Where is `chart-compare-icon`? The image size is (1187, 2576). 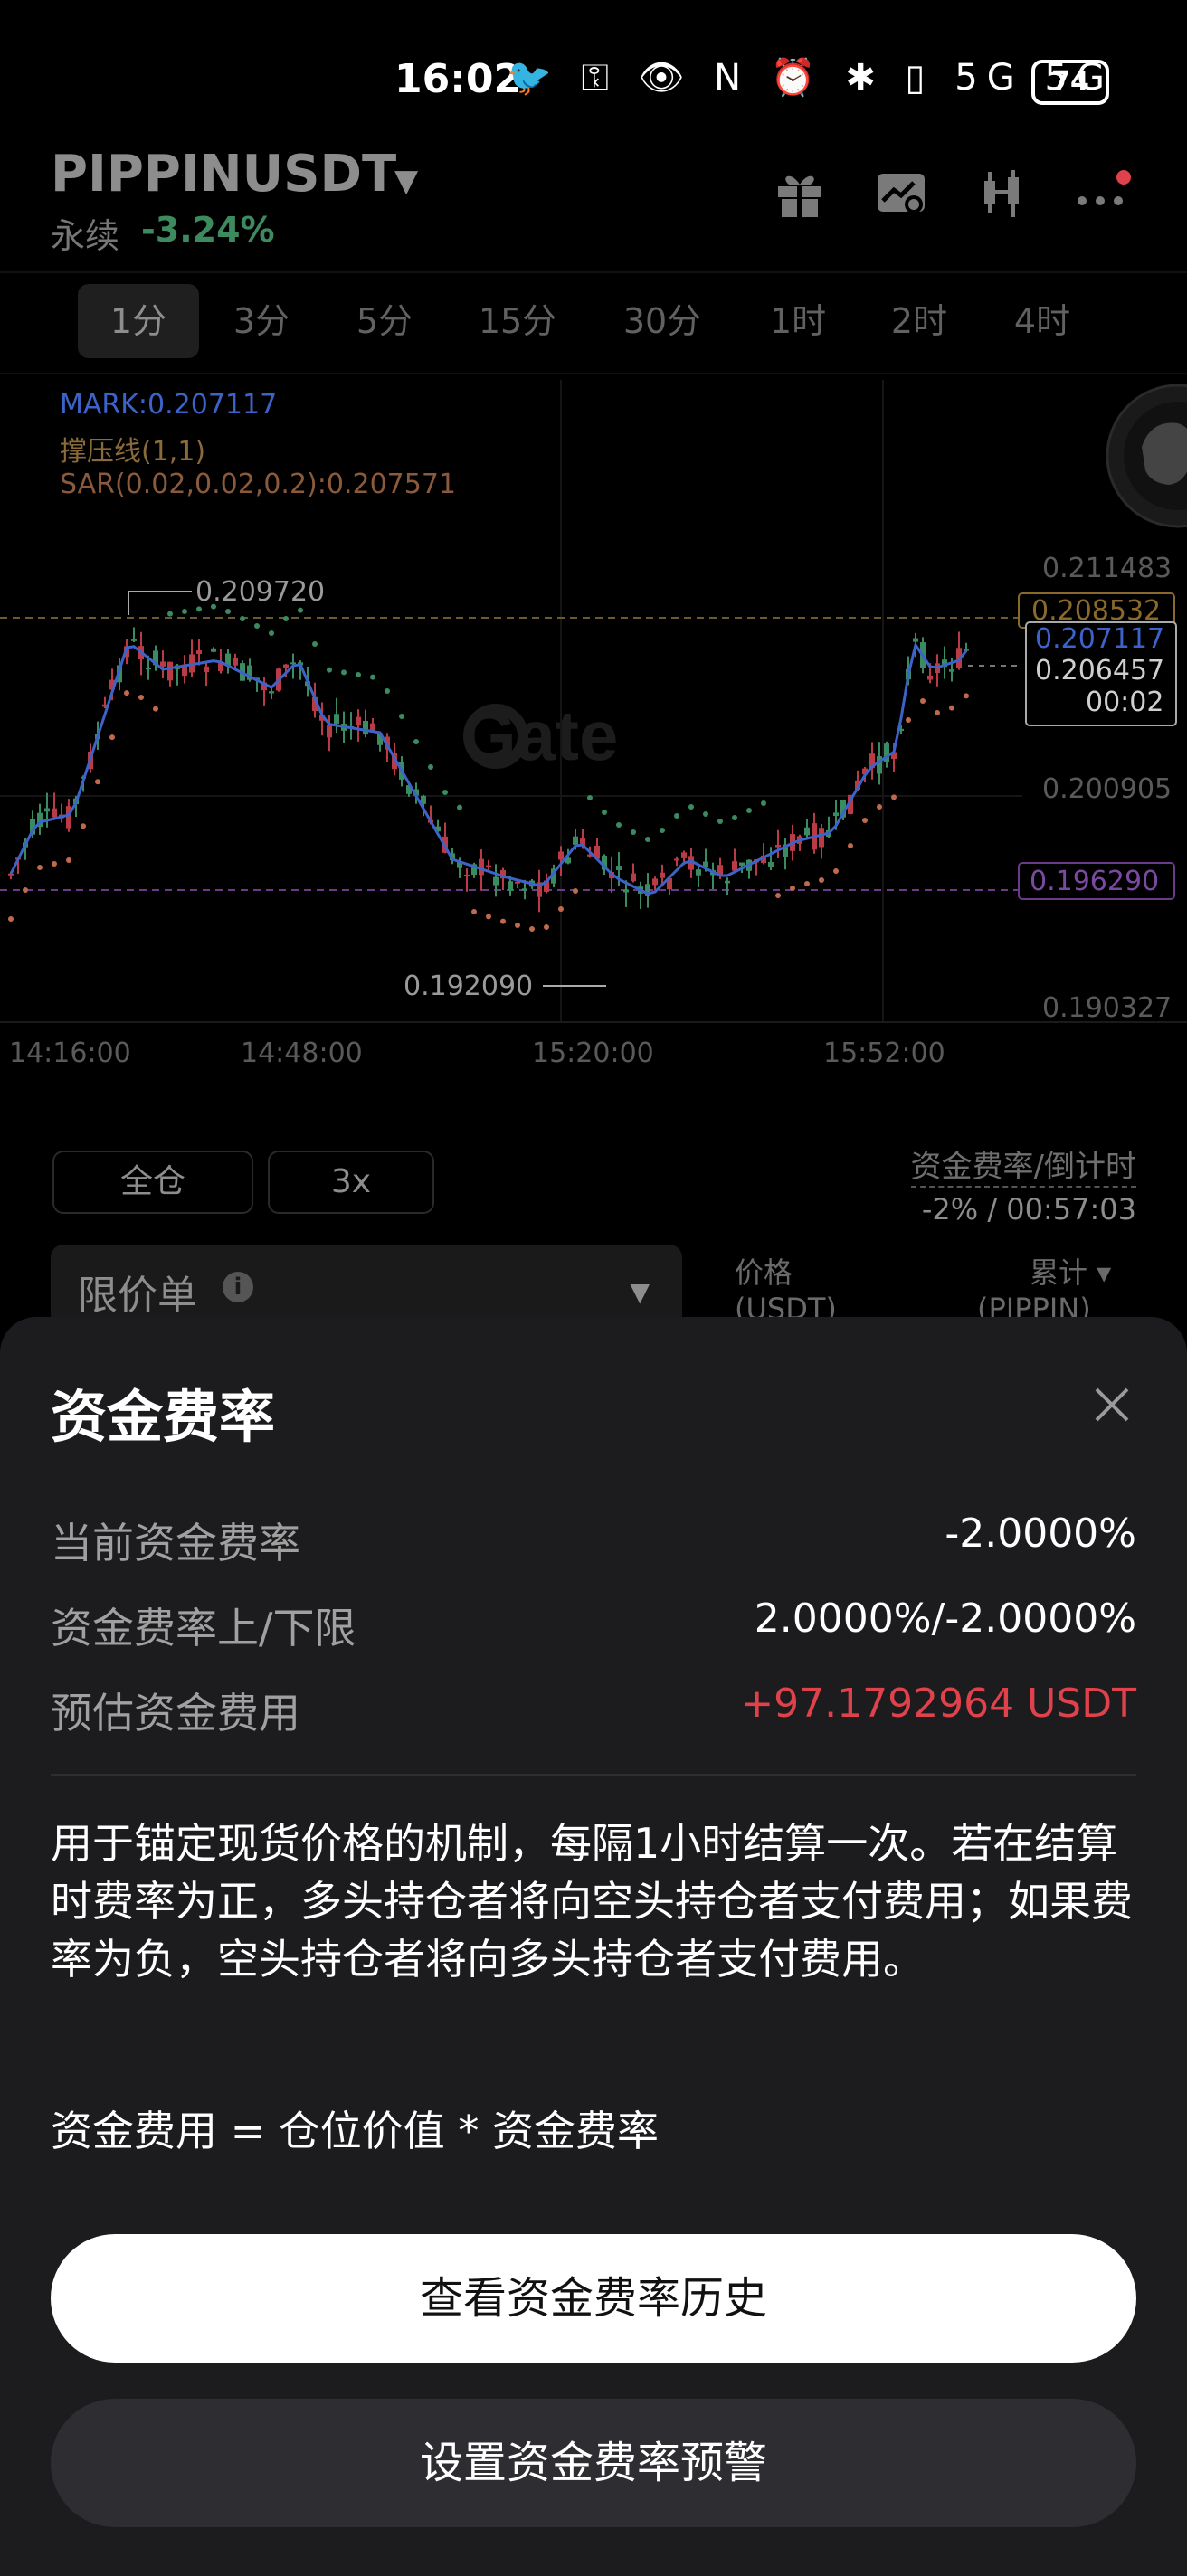
chart-compare-icon is located at coordinates (901, 194).